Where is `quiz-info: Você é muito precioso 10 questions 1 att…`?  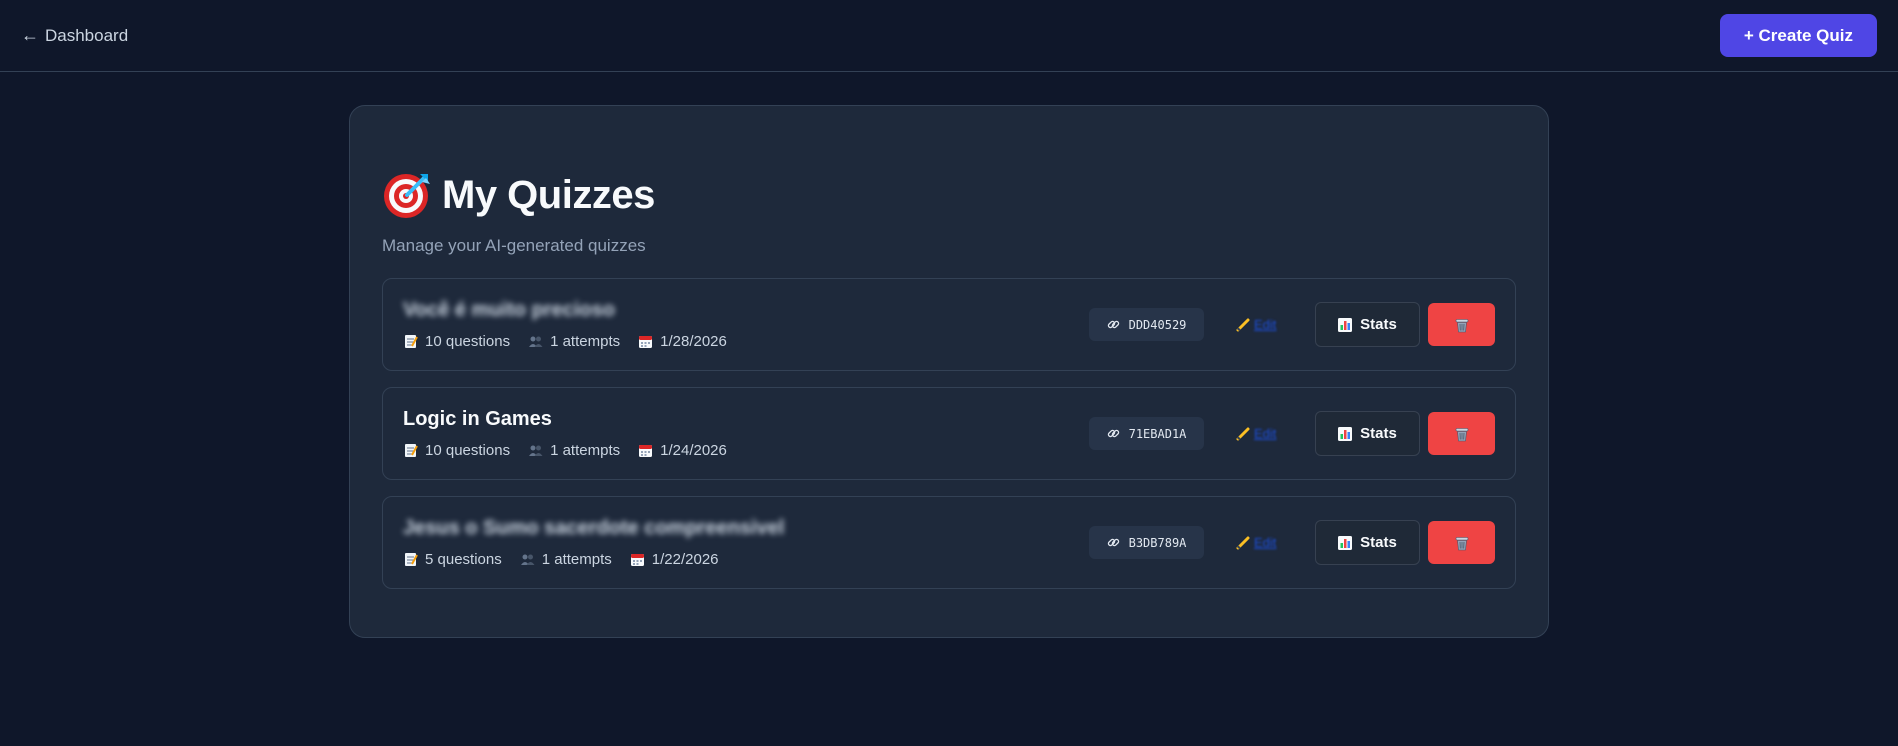 quiz-info: Você é muito precioso 10 questions 1 att… is located at coordinates (565, 324).